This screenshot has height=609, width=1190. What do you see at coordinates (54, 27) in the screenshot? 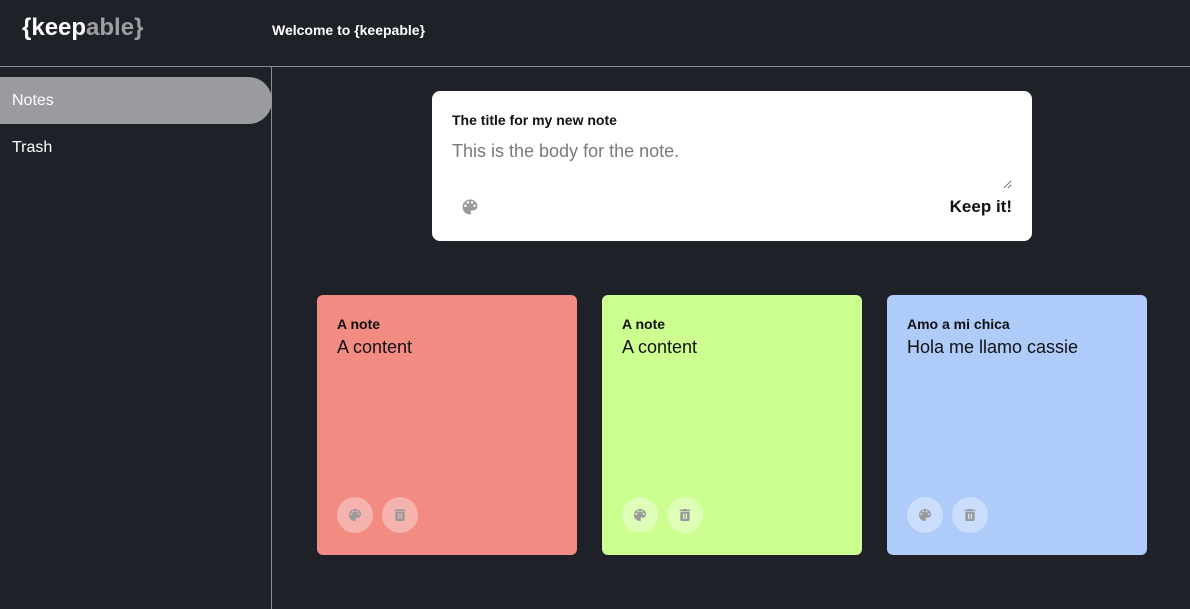
I see `logo-prefix: {keep` at bounding box center [54, 27].